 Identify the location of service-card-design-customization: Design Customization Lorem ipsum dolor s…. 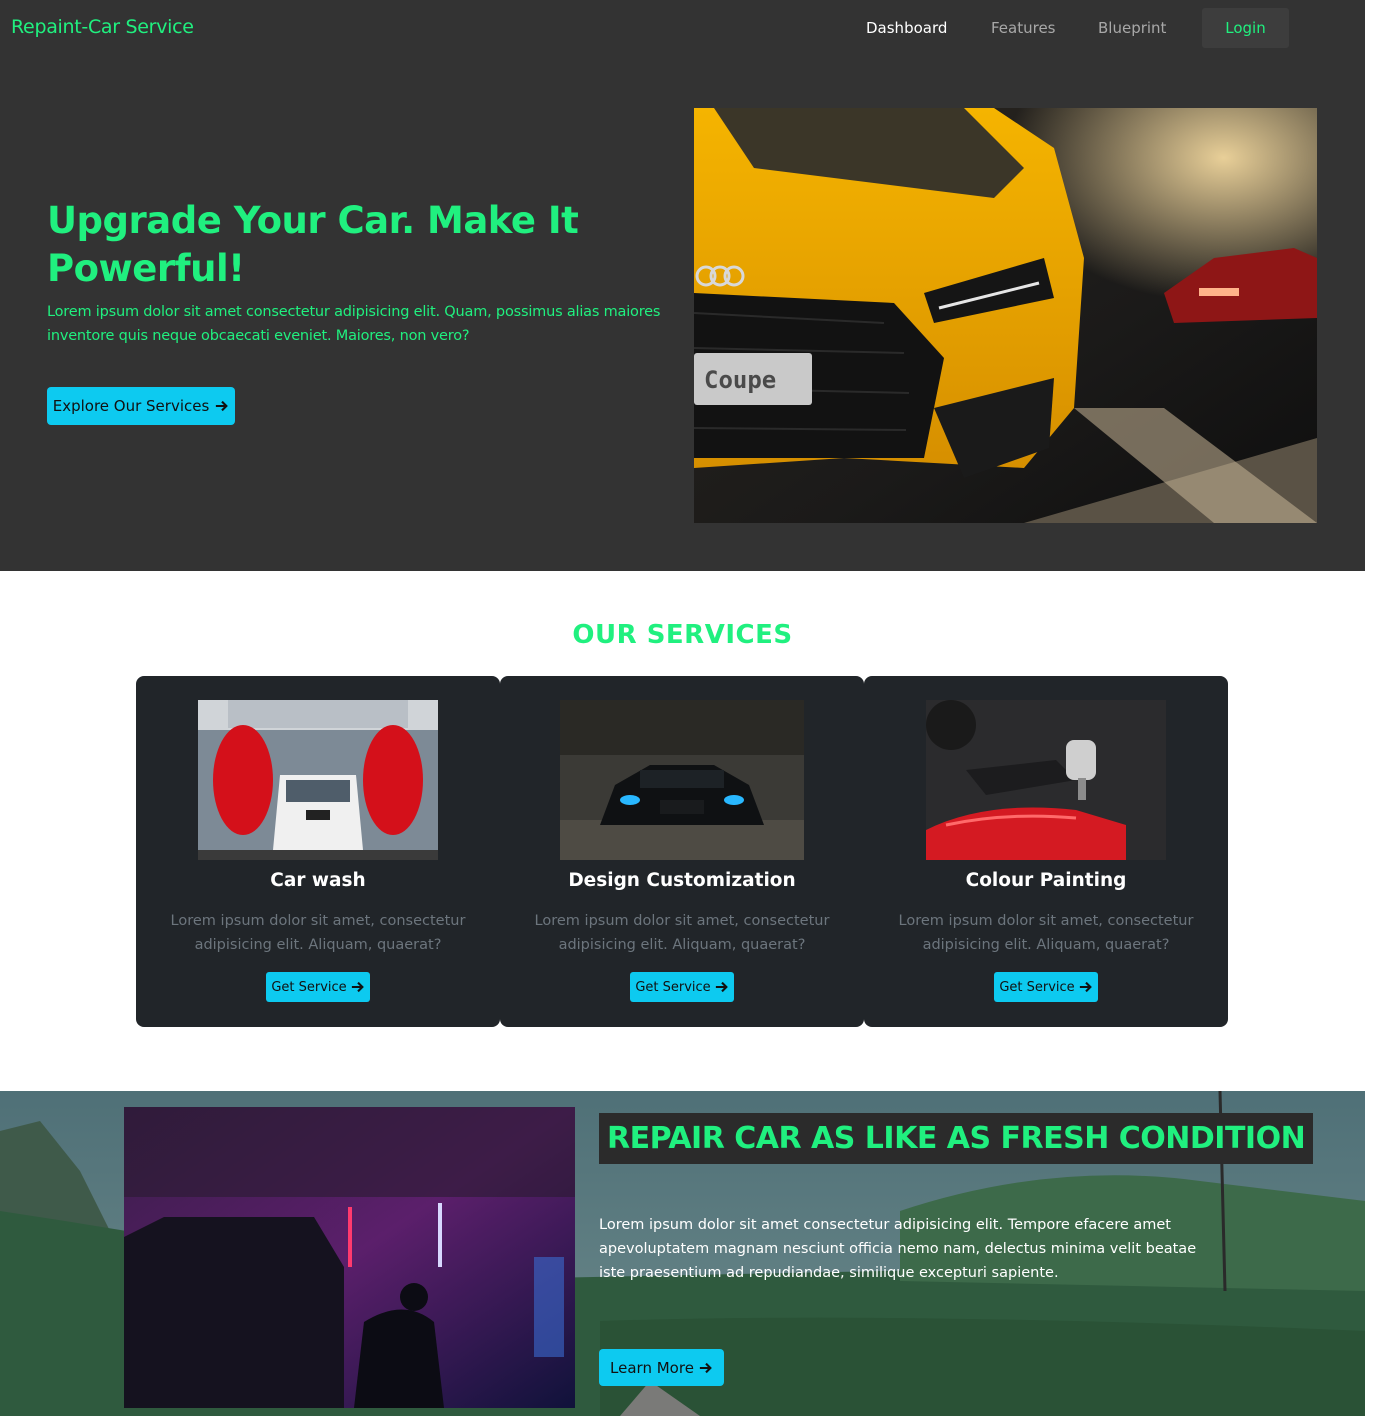
(682, 851).